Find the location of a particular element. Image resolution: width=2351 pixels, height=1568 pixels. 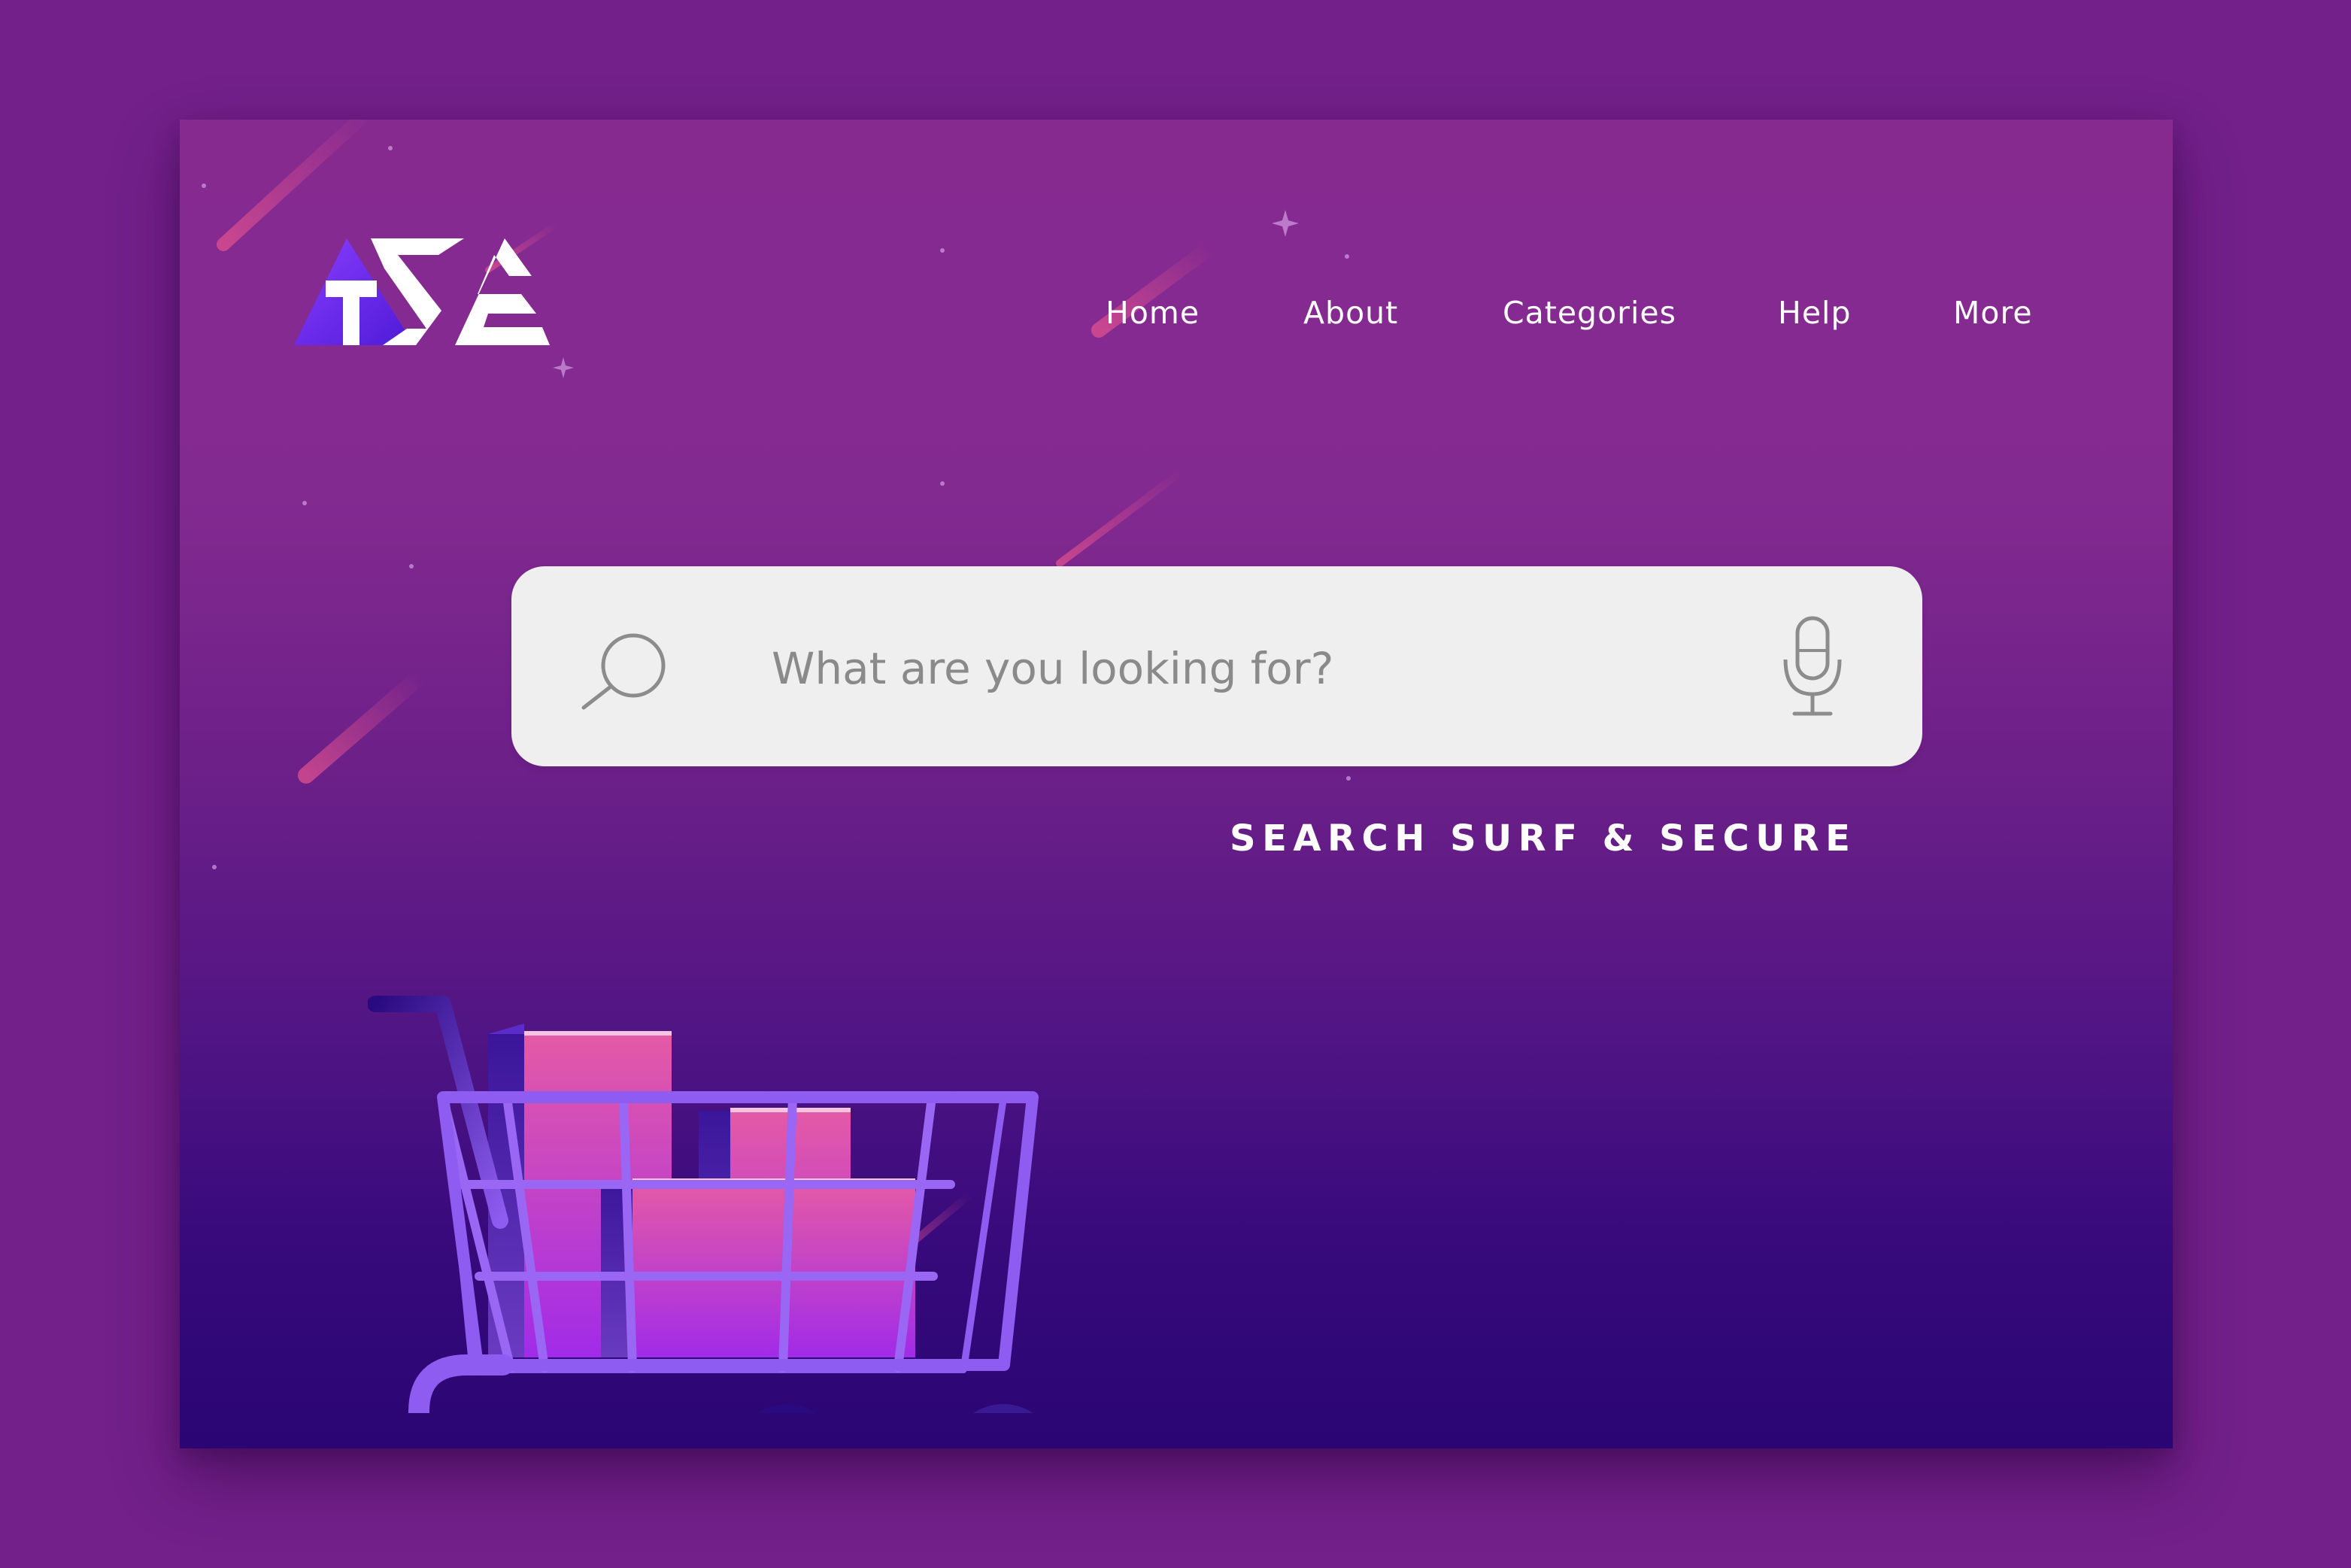

nav-item-more: More is located at coordinates (1993, 313).